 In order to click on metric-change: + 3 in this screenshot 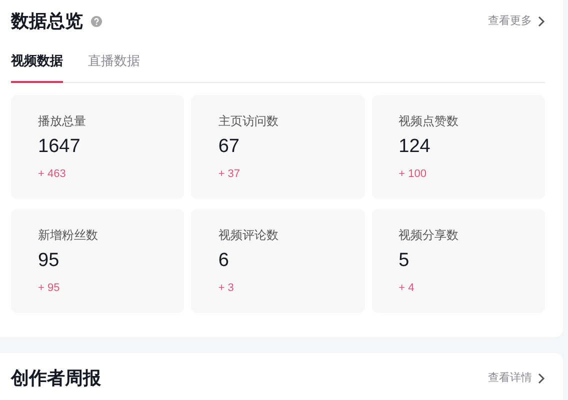, I will do `click(226, 288)`.